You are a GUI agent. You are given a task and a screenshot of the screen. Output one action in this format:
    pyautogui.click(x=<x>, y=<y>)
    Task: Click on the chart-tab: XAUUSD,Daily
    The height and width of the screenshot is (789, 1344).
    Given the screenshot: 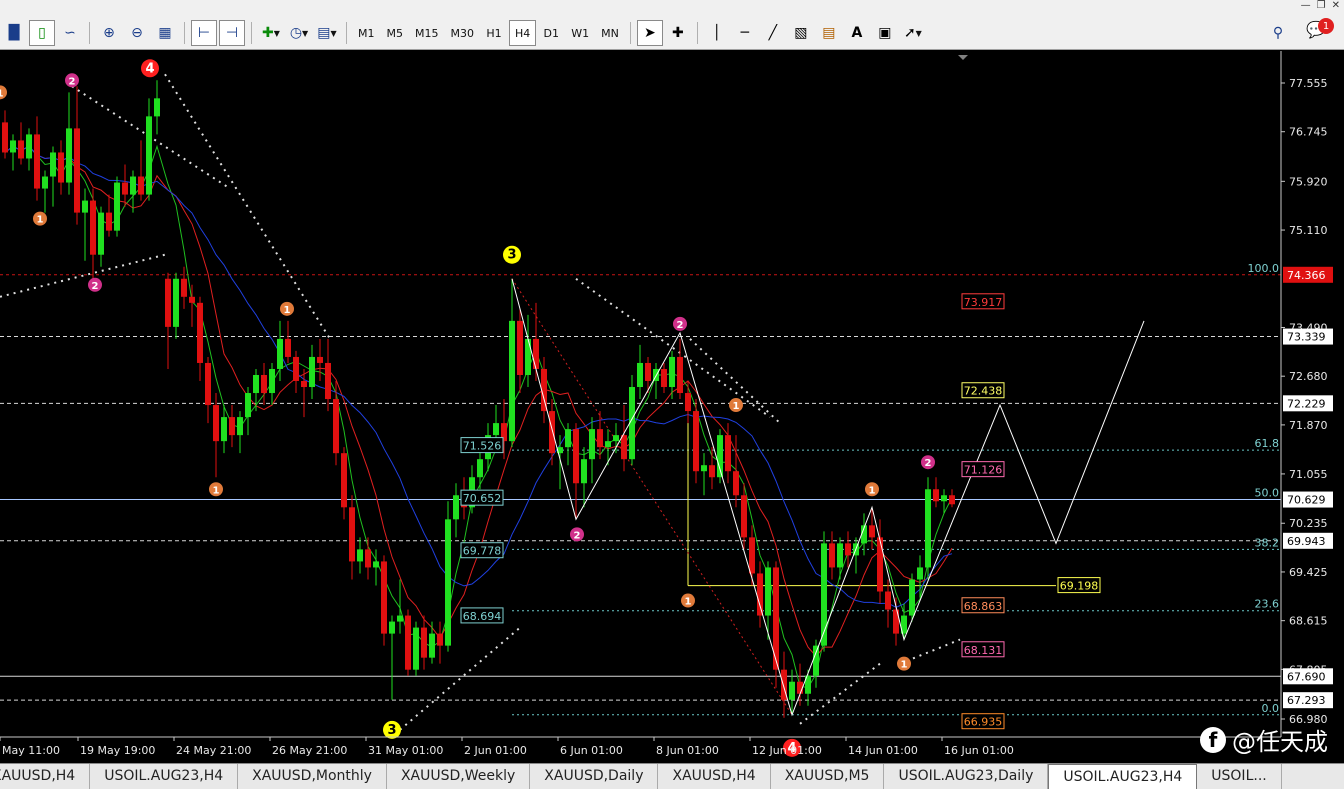 What is the action you would take?
    pyautogui.click(x=594, y=776)
    